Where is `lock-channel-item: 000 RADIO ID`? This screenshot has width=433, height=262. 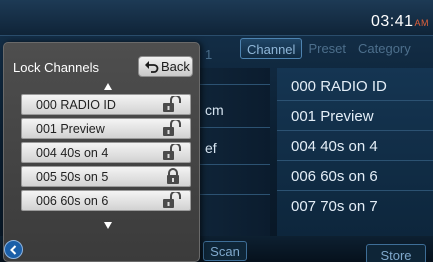 lock-channel-item: 000 RADIO ID is located at coordinates (106, 104).